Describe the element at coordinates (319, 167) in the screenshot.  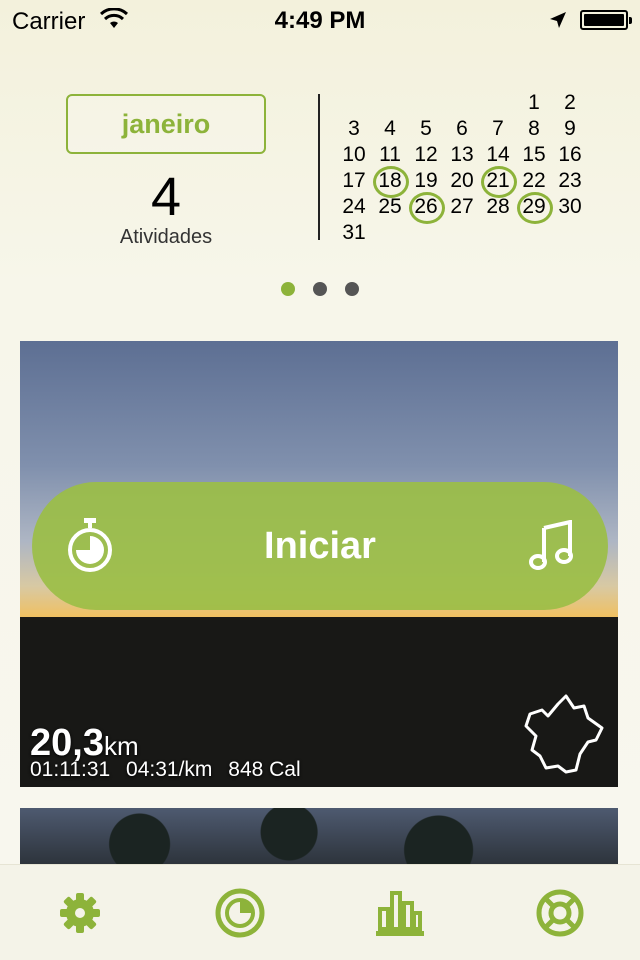
I see `summary-divider` at that location.